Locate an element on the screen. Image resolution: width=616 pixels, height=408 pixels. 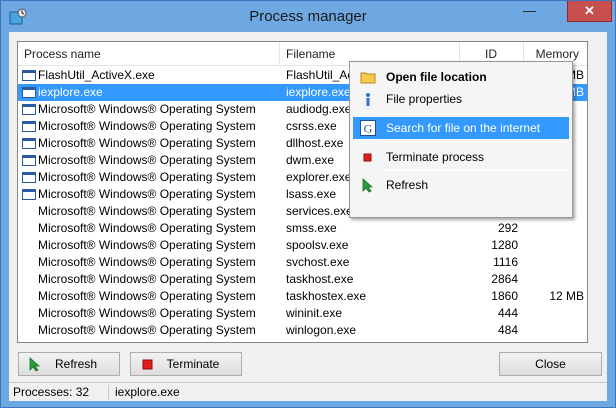
menu-item-file-properties: File properties is located at coordinates (461, 99).